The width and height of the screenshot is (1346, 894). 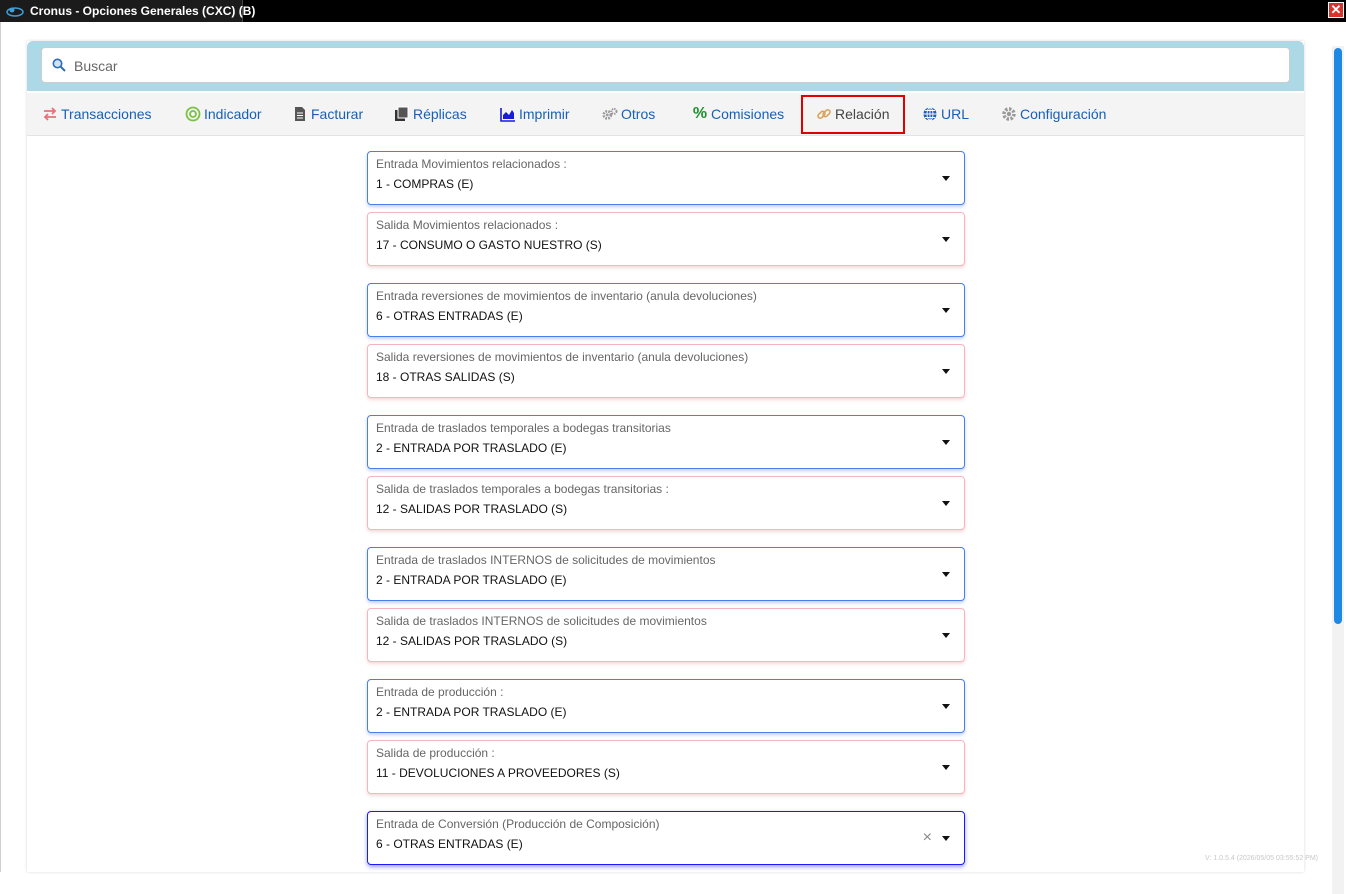 What do you see at coordinates (440, 692) in the screenshot?
I see `field-label: Entrada de producción :` at bounding box center [440, 692].